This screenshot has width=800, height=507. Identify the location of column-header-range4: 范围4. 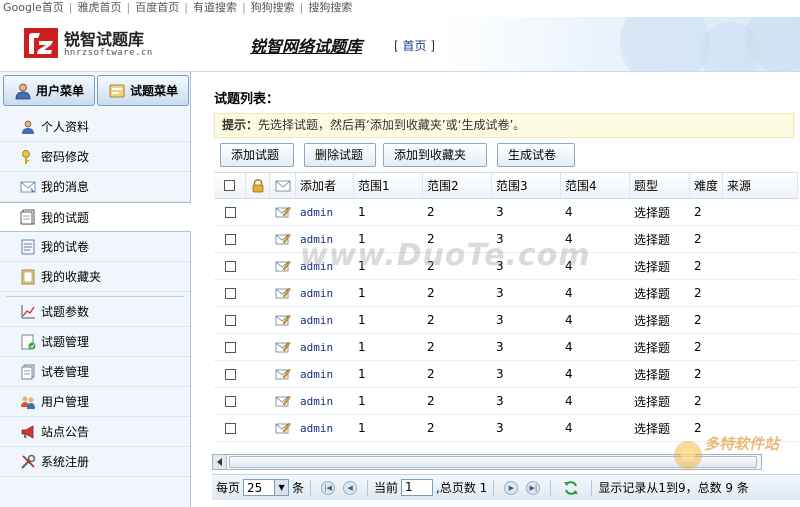
(595, 185).